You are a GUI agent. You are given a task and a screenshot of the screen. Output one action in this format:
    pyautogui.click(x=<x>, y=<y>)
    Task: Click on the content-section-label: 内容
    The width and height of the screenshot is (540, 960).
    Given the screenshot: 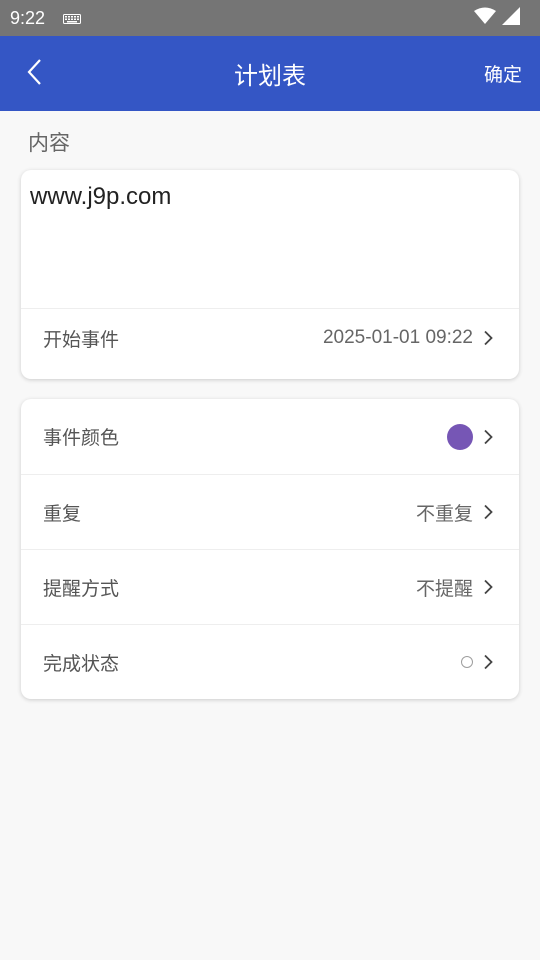 What is the action you would take?
    pyautogui.click(x=49, y=143)
    